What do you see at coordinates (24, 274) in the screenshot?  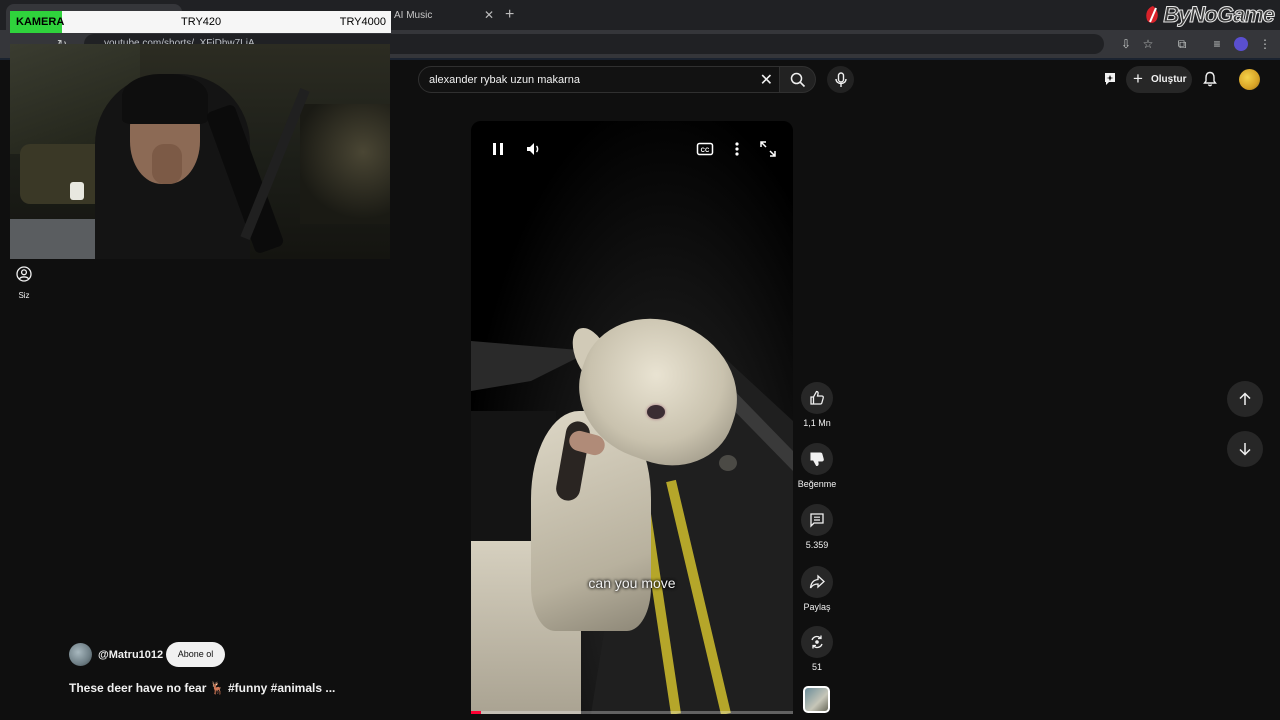 I see `user-circle-icon` at bounding box center [24, 274].